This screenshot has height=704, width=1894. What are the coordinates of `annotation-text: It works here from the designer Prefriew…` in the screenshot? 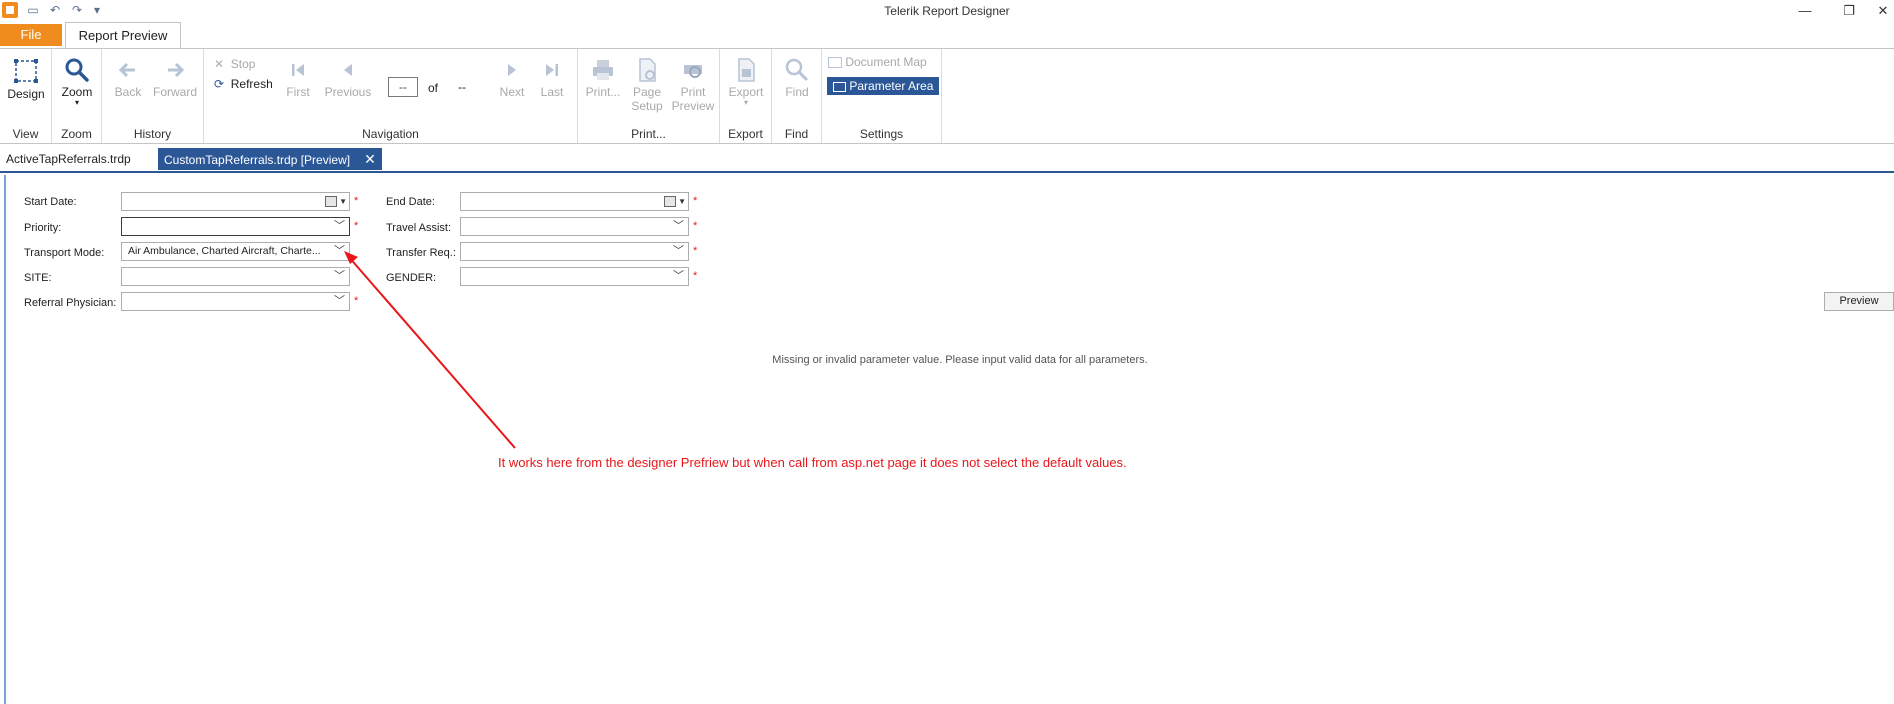 It's located at (812, 462).